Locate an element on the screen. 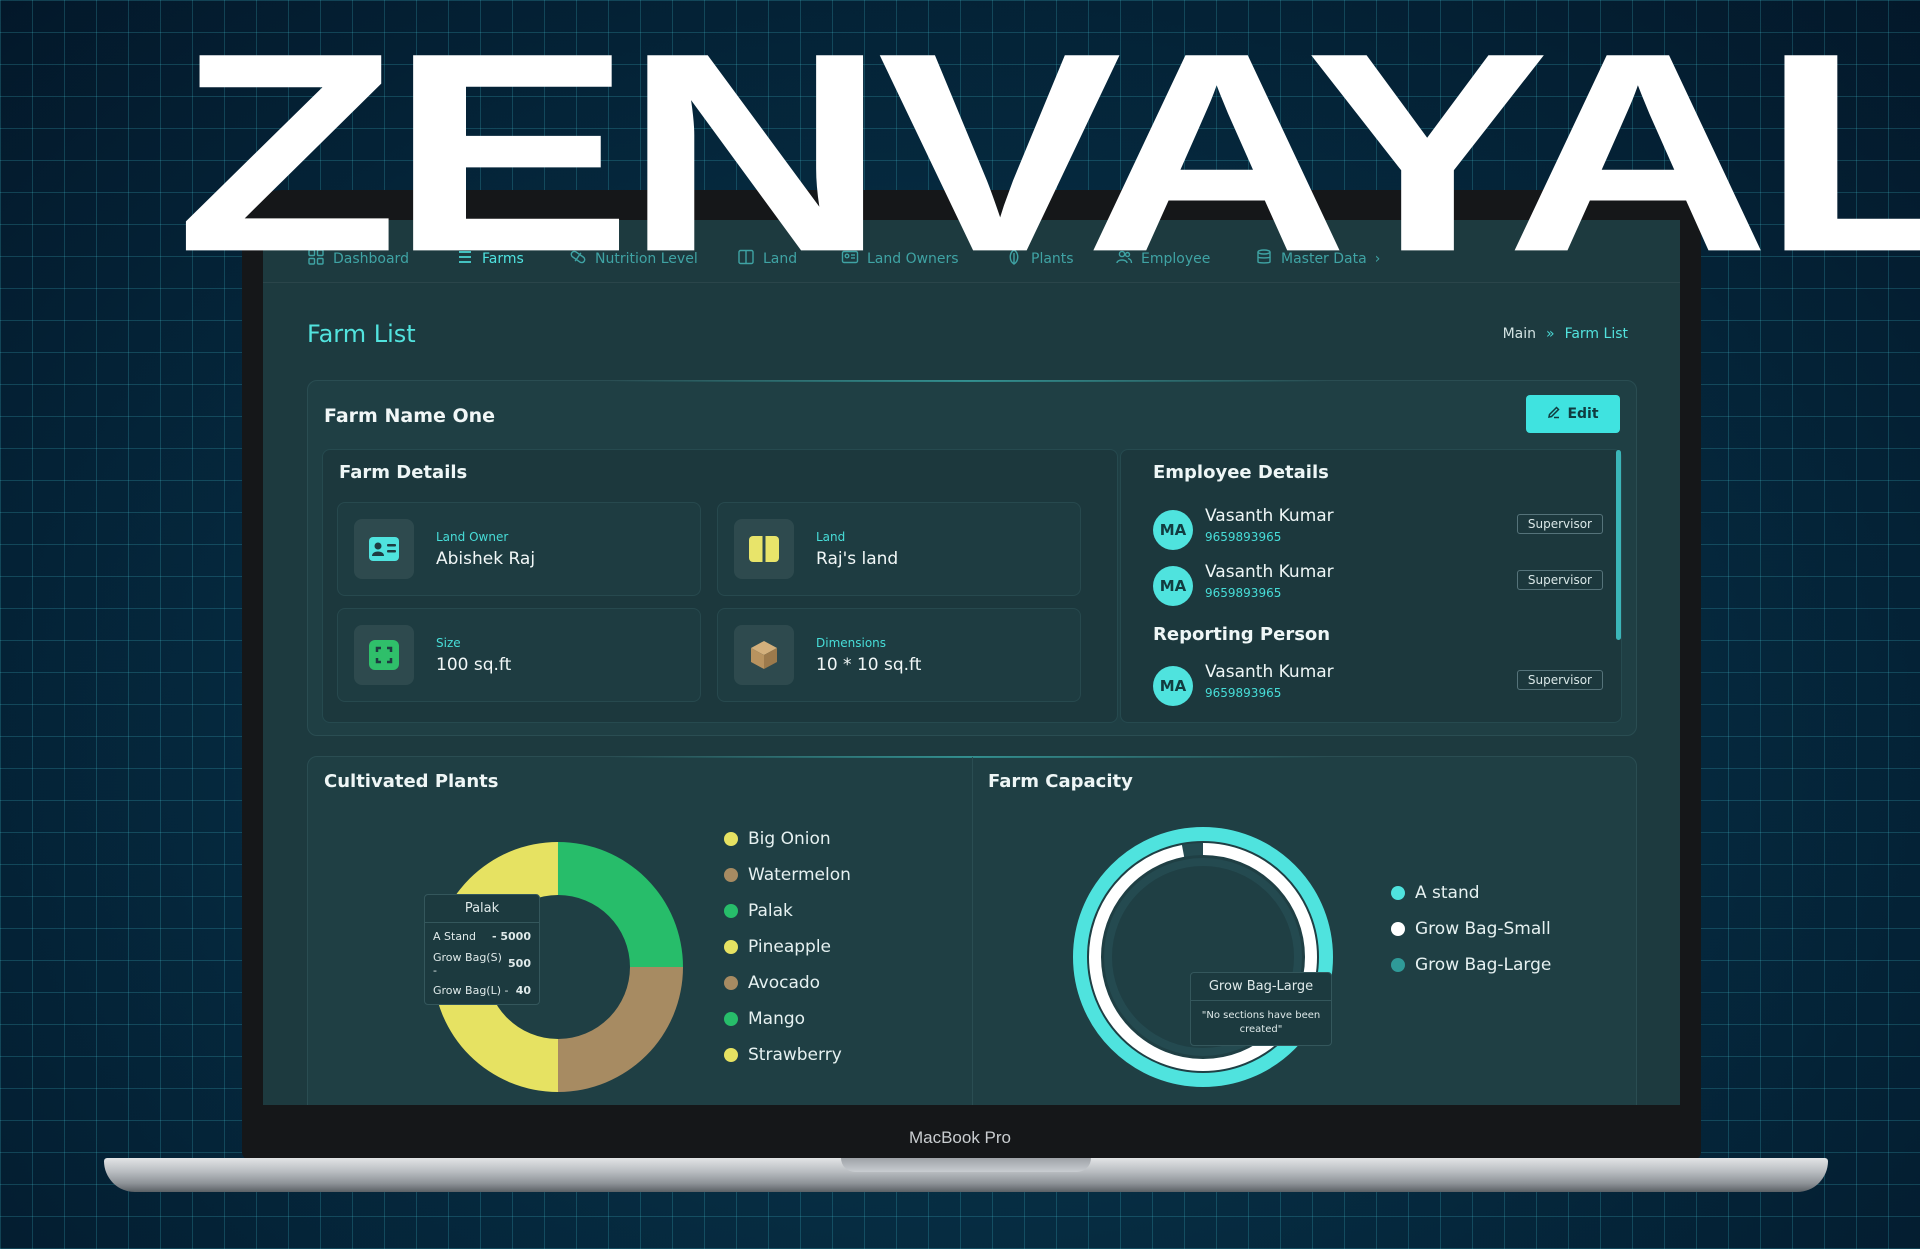 This screenshot has width=1920, height=1249. detail-dimensions: Dimensions 10 * 10 sq.ft is located at coordinates (899, 655).